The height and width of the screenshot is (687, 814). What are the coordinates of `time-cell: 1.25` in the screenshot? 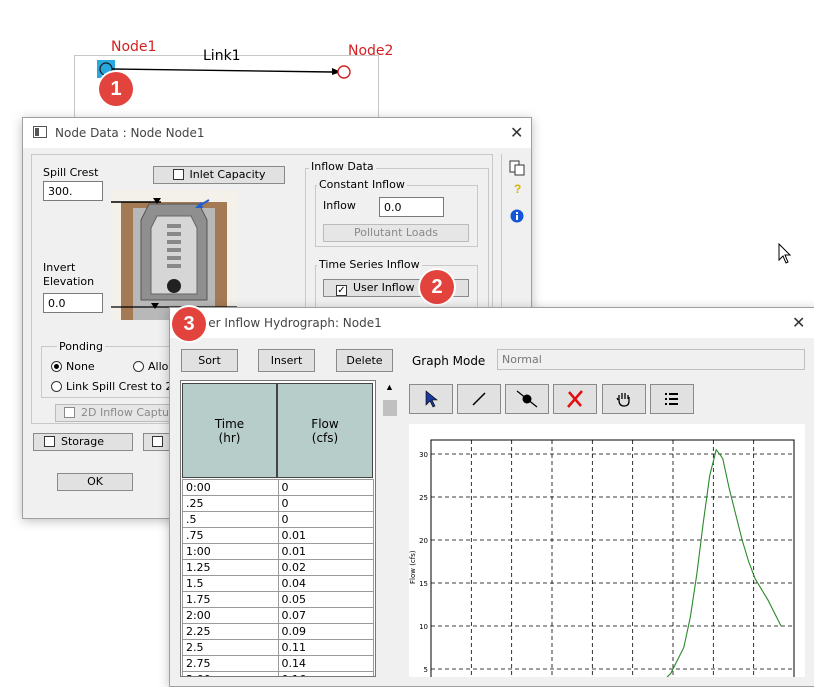 It's located at (230, 567).